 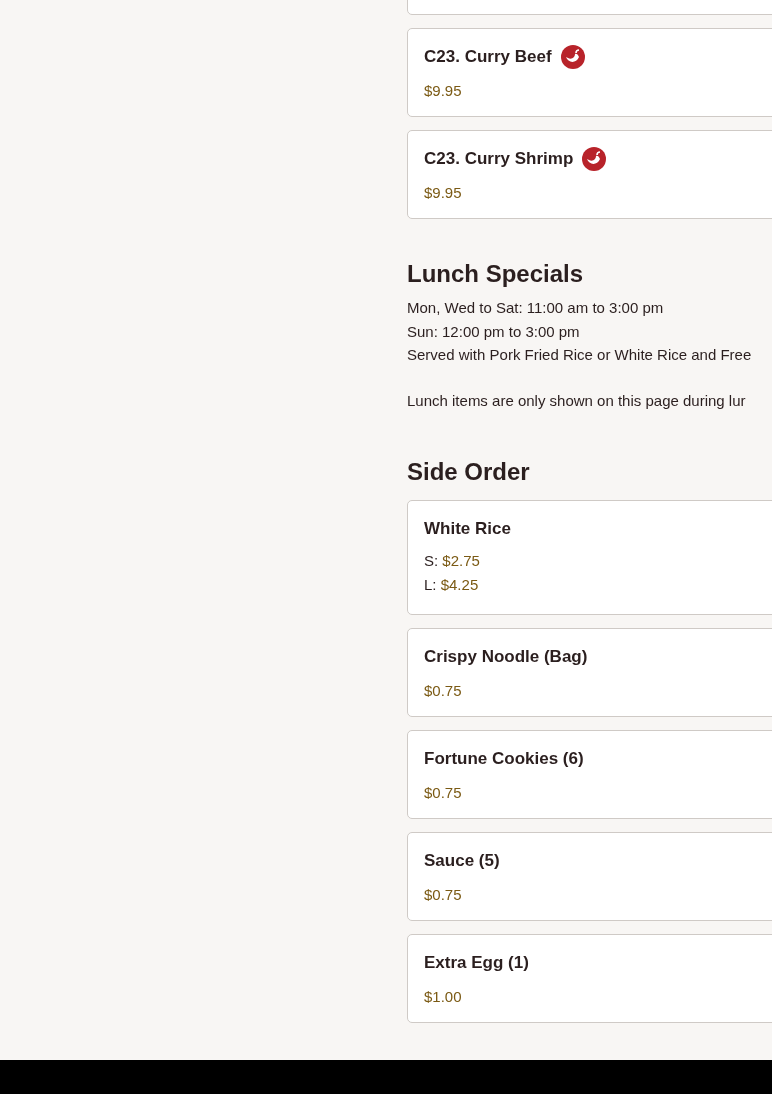 I want to click on section-heading: Side Order, so click(x=469, y=472).